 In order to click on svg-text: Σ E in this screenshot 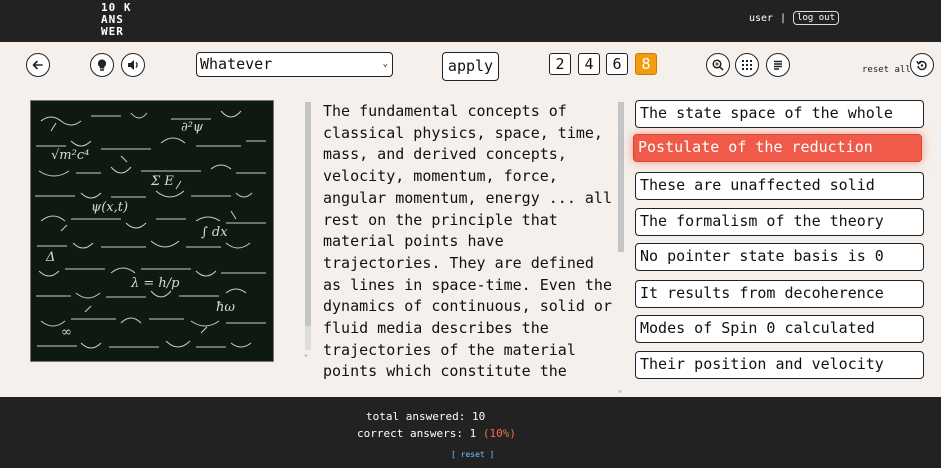, I will do `click(162, 181)`.